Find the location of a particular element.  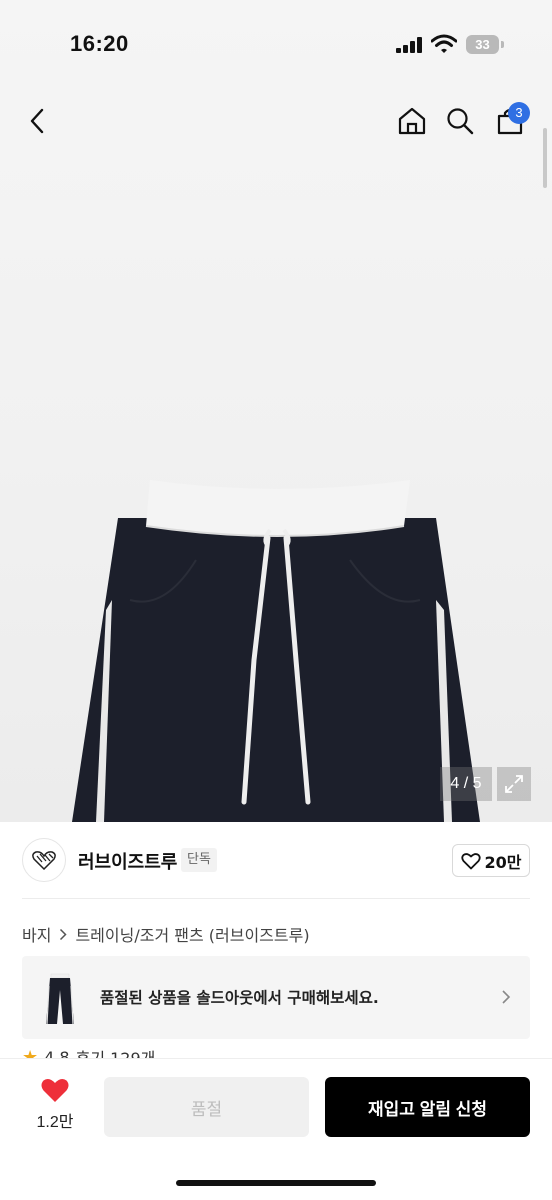

battery-level: 33 is located at coordinates (482, 44).